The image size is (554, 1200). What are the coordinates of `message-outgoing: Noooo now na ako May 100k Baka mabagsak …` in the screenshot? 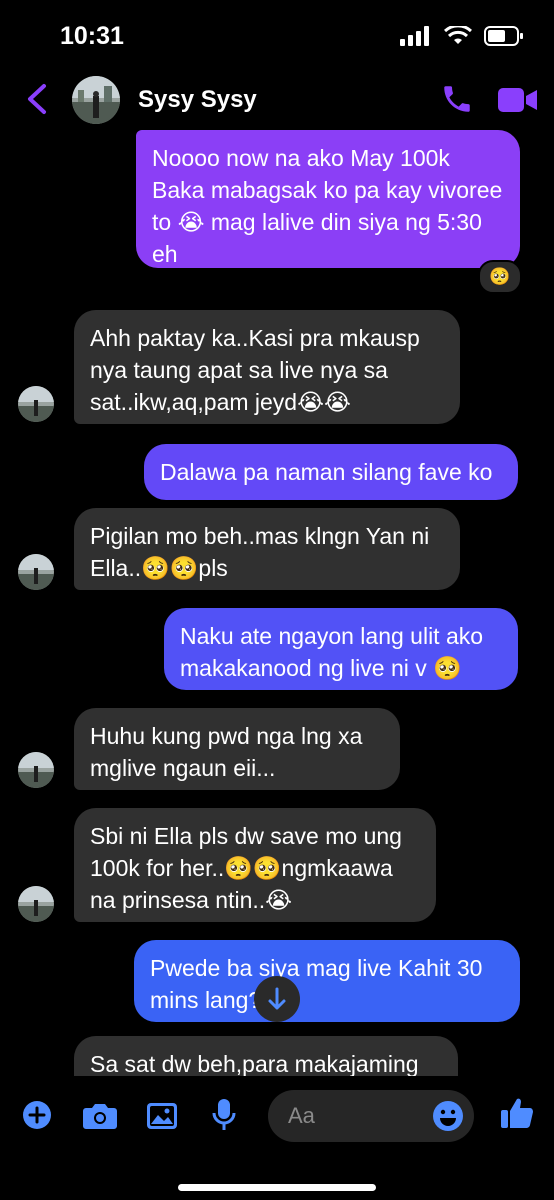 It's located at (328, 199).